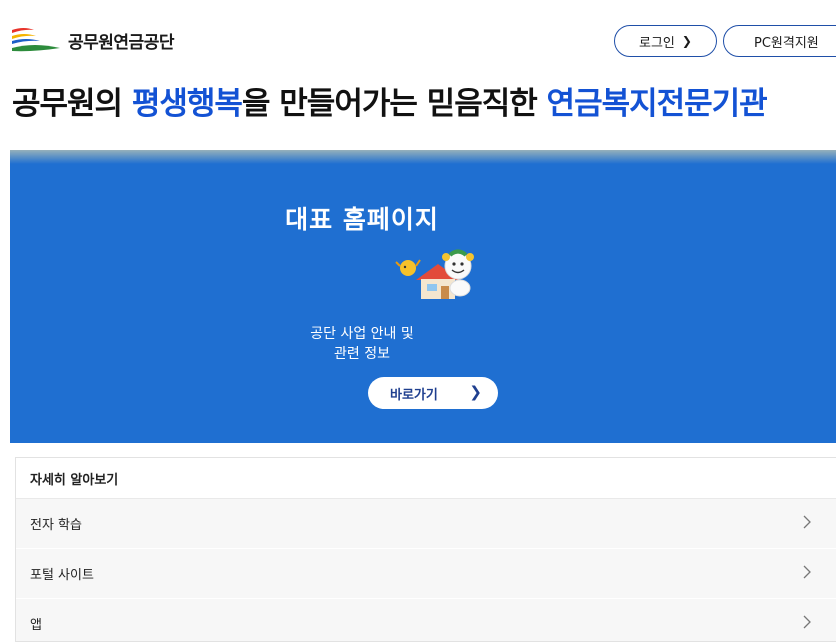  What do you see at coordinates (434, 274) in the screenshot?
I see `mascot-house-icon` at bounding box center [434, 274].